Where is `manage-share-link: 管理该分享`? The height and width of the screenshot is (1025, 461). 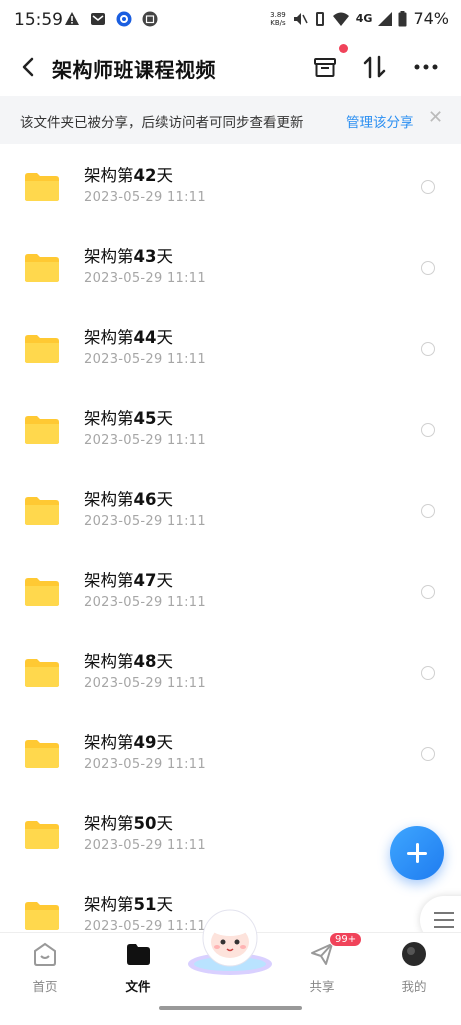 manage-share-link: 管理该分享 is located at coordinates (380, 121).